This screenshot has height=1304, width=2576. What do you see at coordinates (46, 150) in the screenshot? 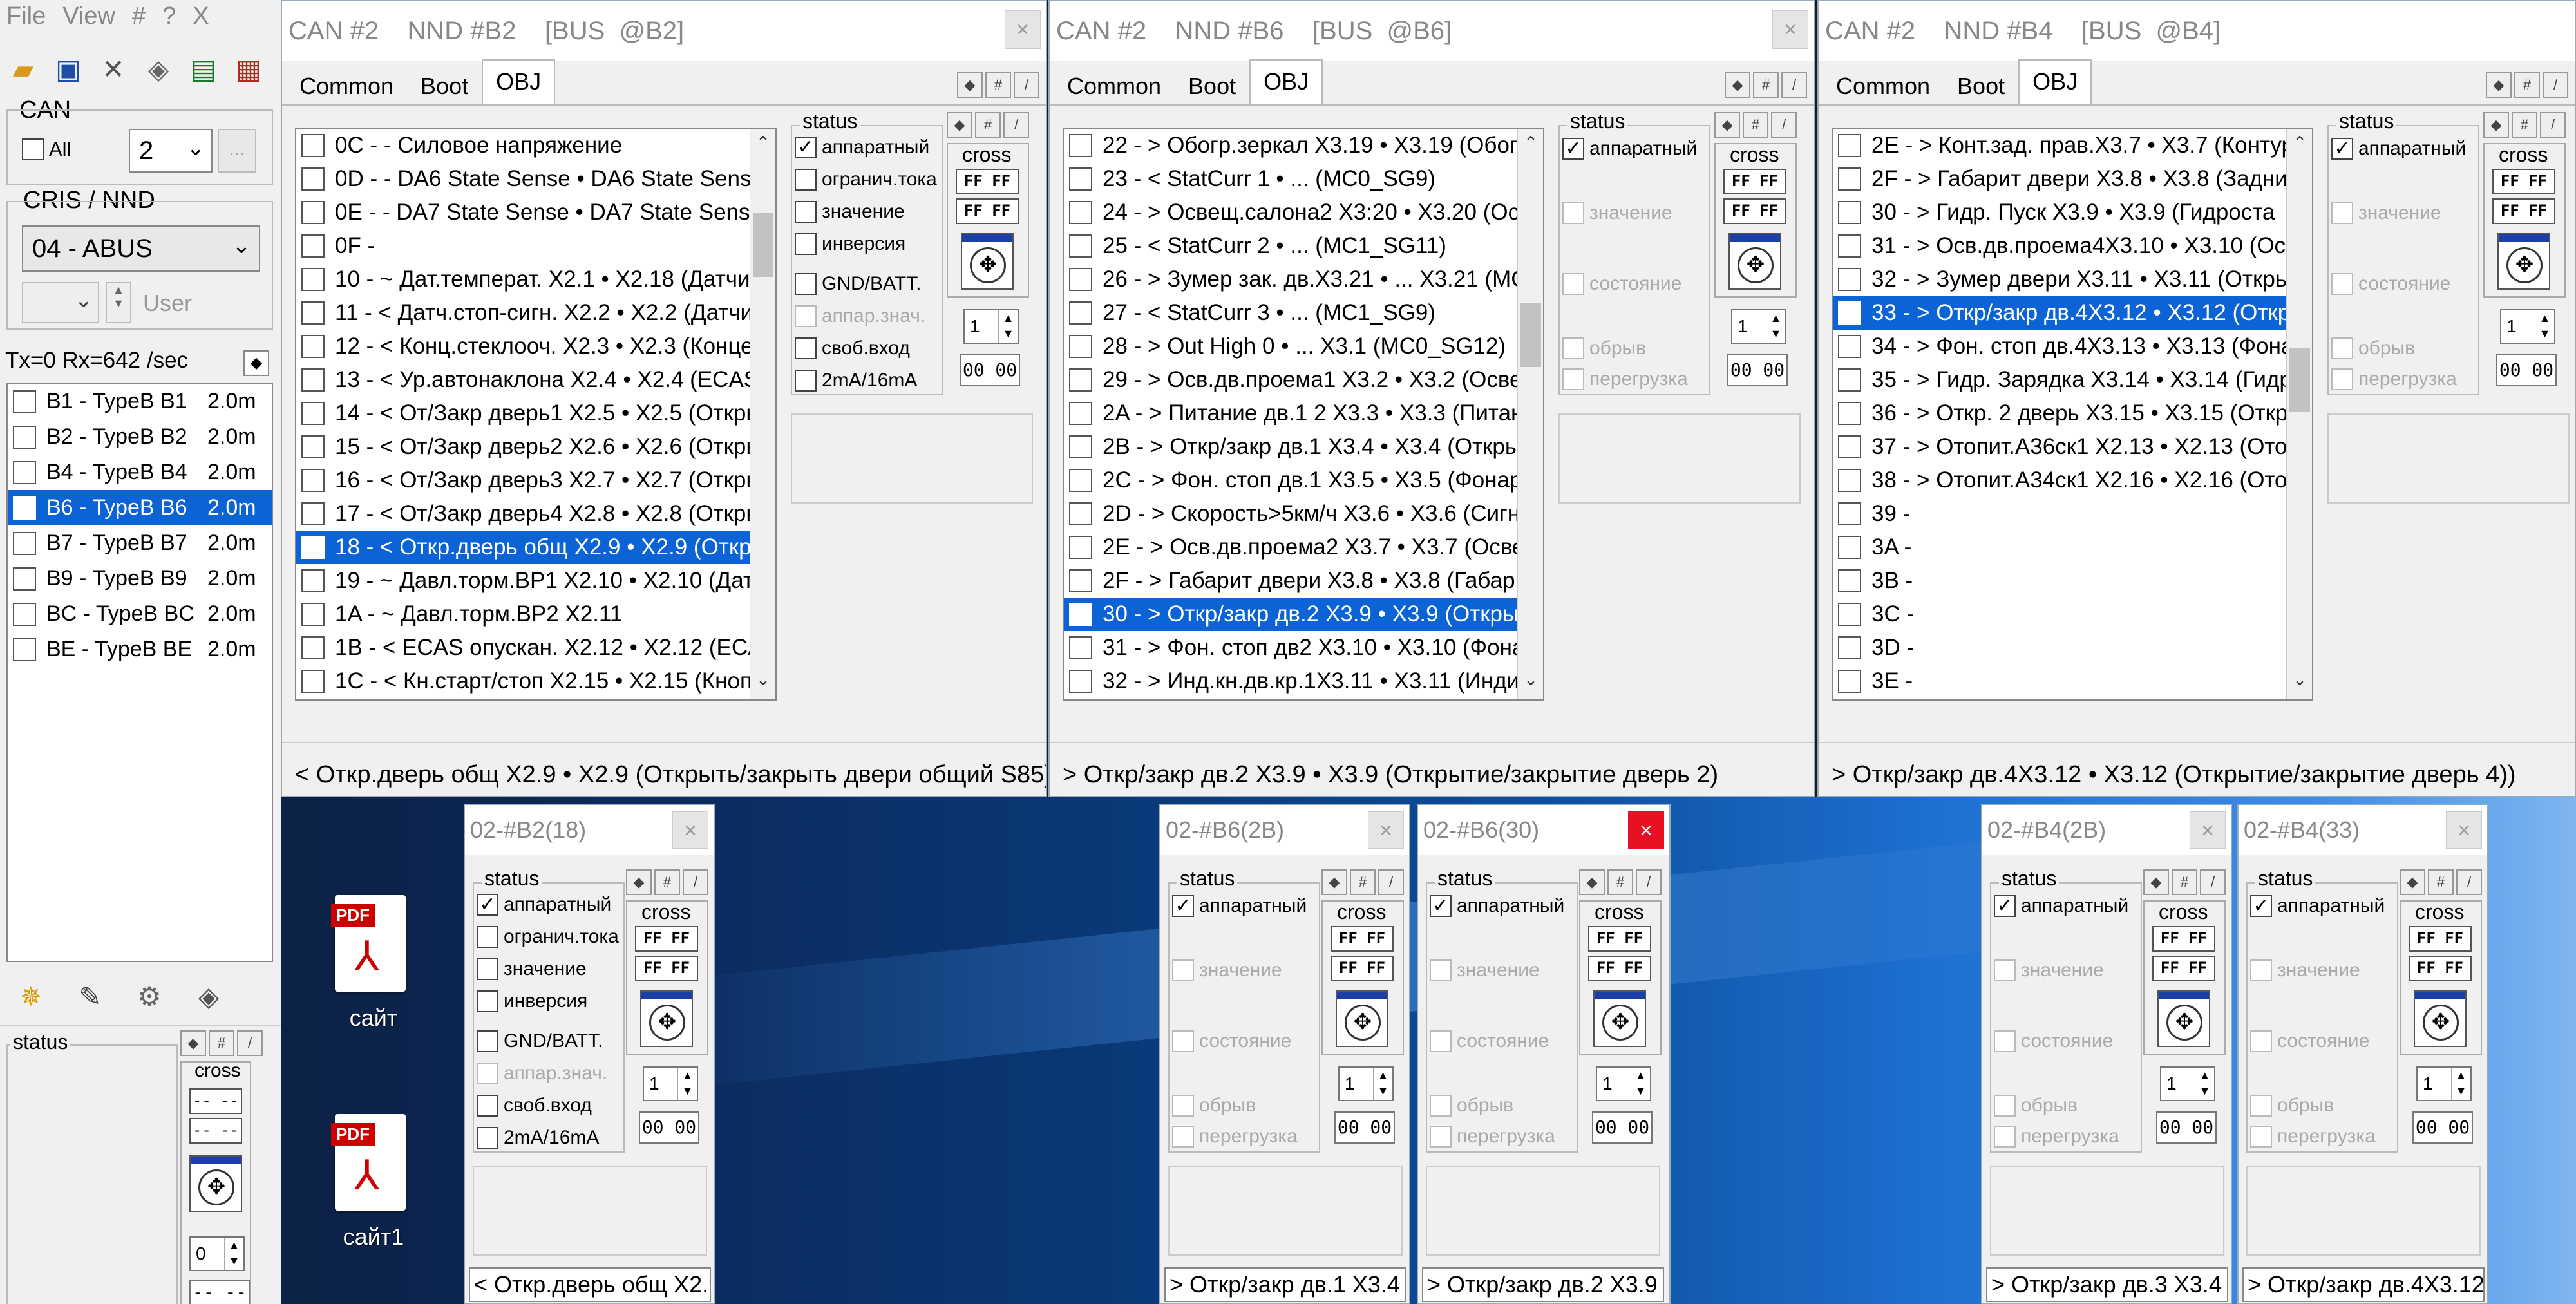
I see `all-checkbox: All` at bounding box center [46, 150].